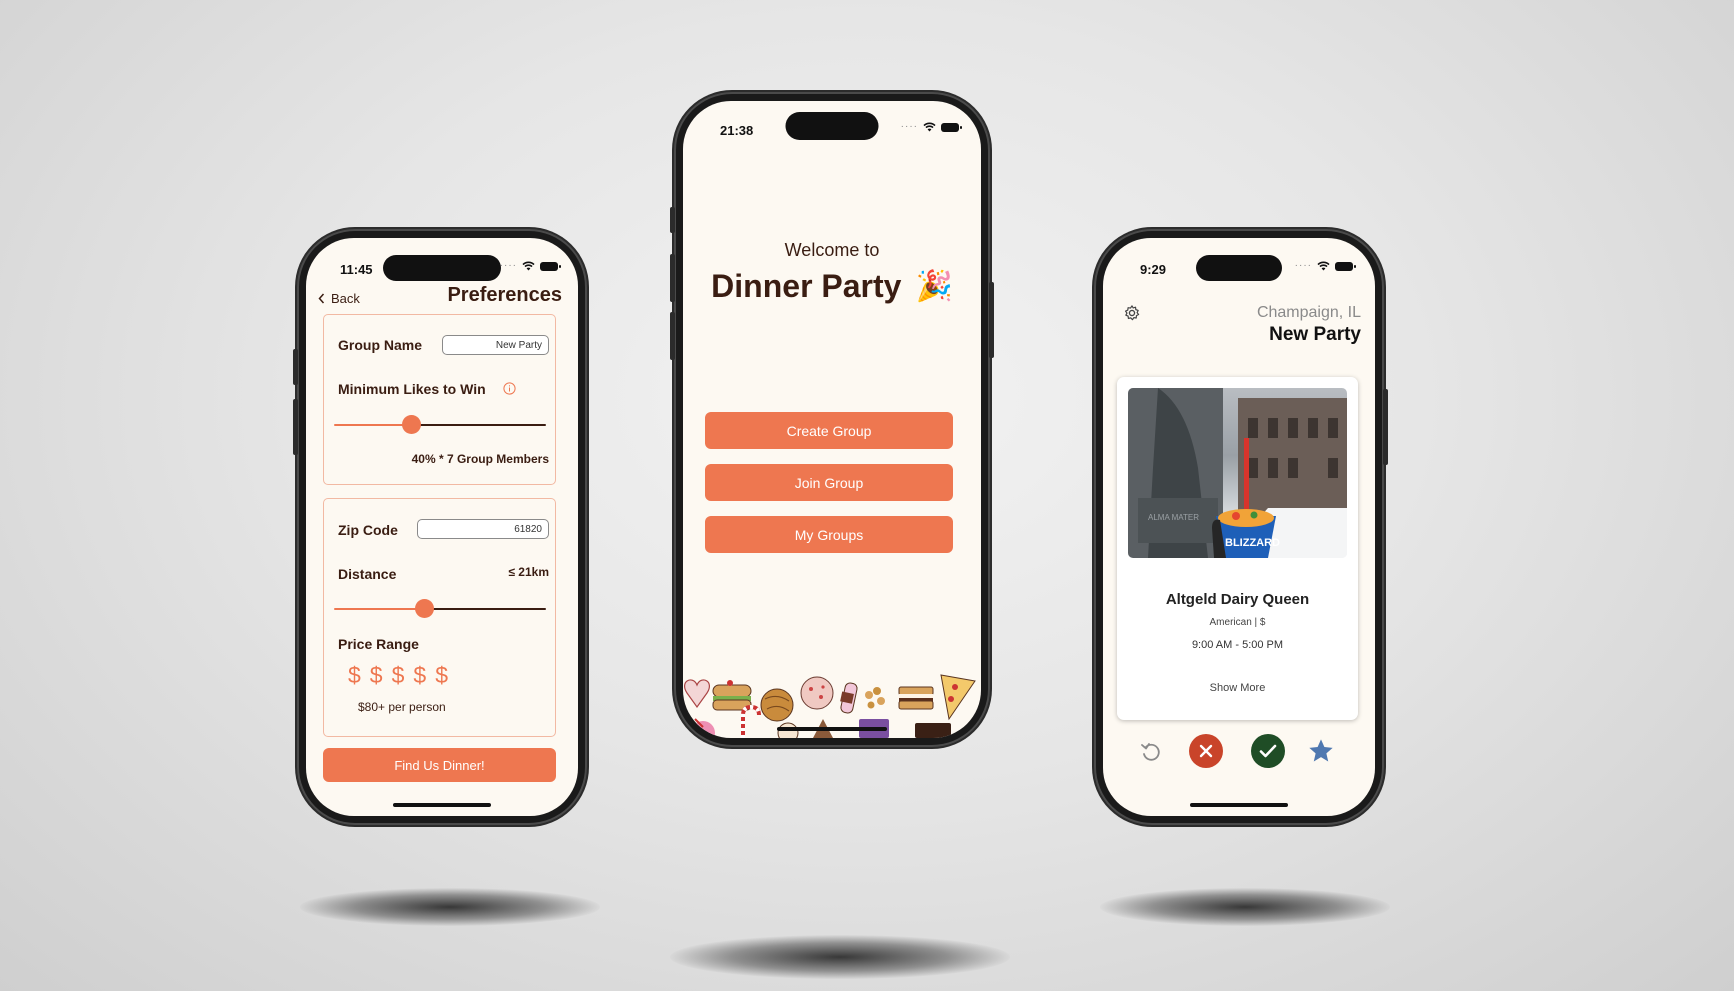 This screenshot has width=1734, height=991. I want to click on accept-button, so click(1268, 751).